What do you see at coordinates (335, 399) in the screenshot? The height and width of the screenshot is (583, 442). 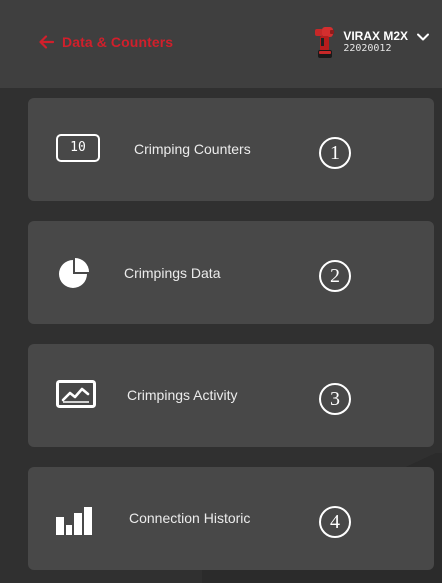 I see `menu-item-number: 3` at bounding box center [335, 399].